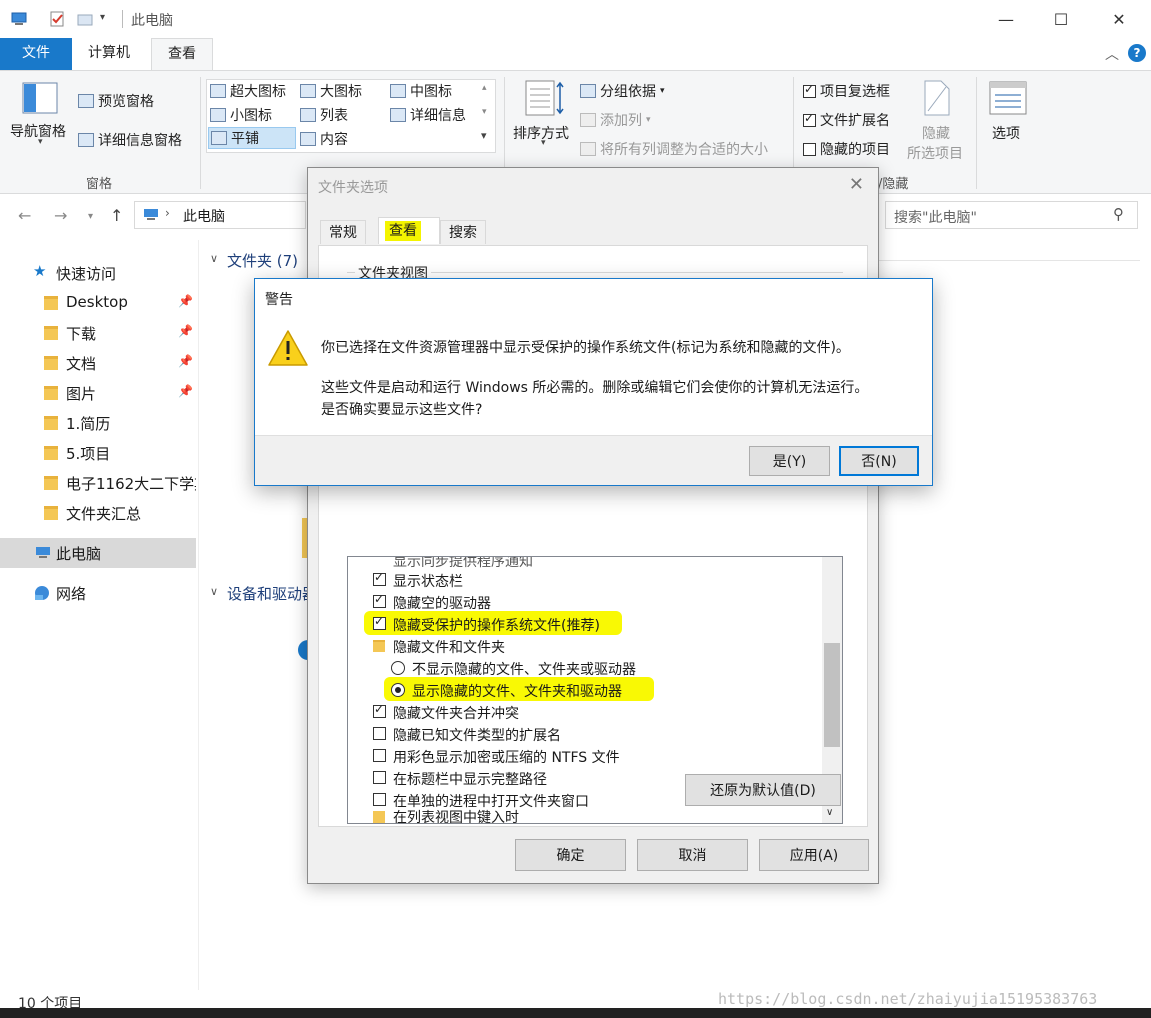 The width and height of the screenshot is (1151, 1018). I want to click on nav-quick-access: ★ 快速访问, so click(98, 273).